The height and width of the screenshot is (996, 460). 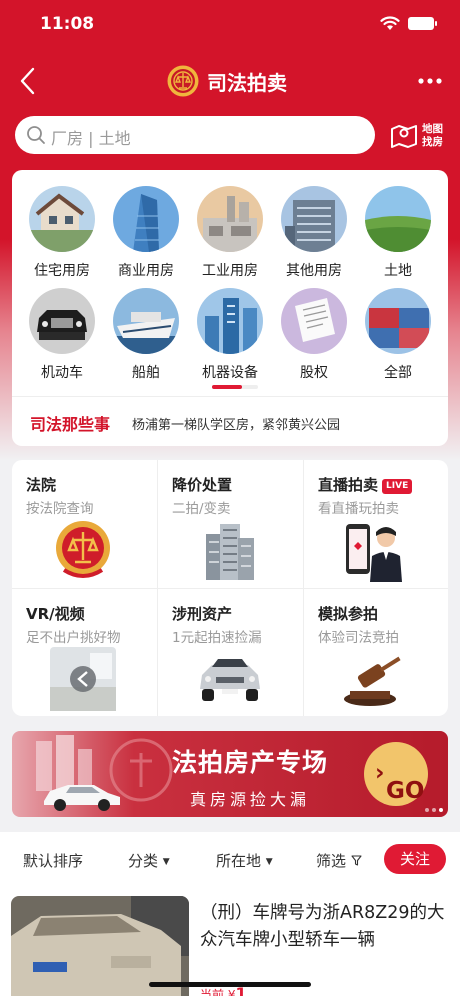 I want to click on news-ticker: 司法那些事 杨浦第一梯队学区房，紧邻黄兴公园, so click(x=230, y=421).